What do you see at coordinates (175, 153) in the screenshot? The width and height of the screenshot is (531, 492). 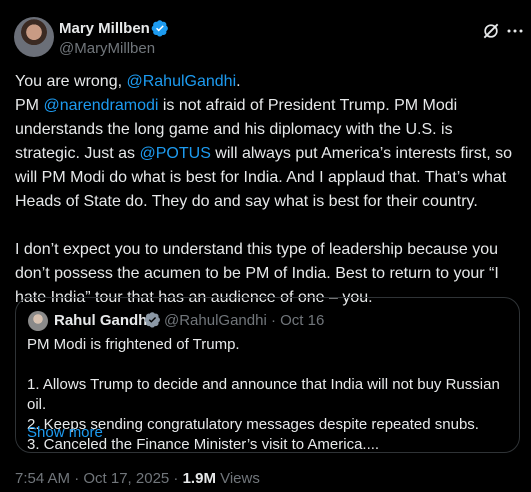 I see `mention-potus: @POTUS` at bounding box center [175, 153].